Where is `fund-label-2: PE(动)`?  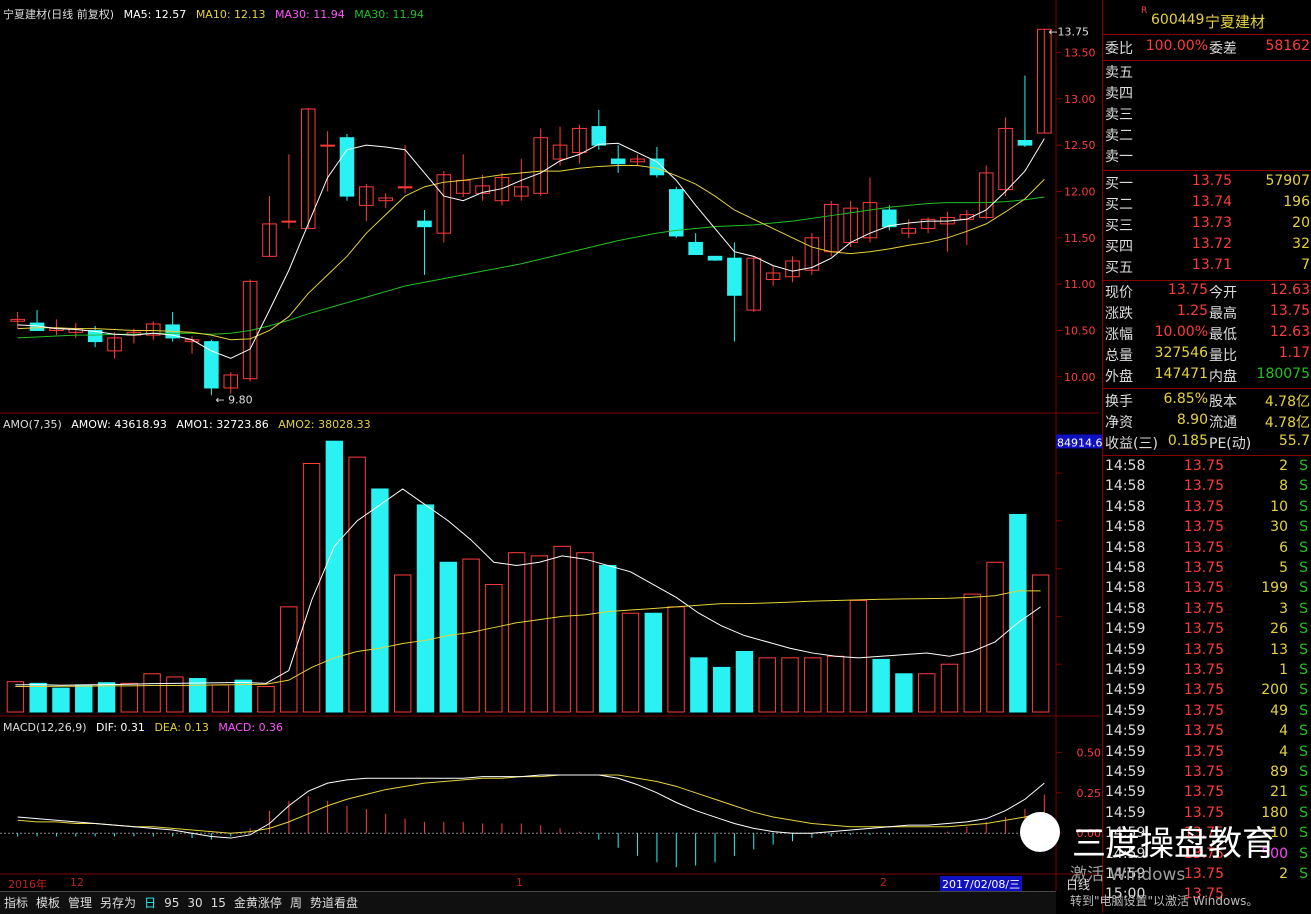 fund-label-2: PE(动) is located at coordinates (1230, 444).